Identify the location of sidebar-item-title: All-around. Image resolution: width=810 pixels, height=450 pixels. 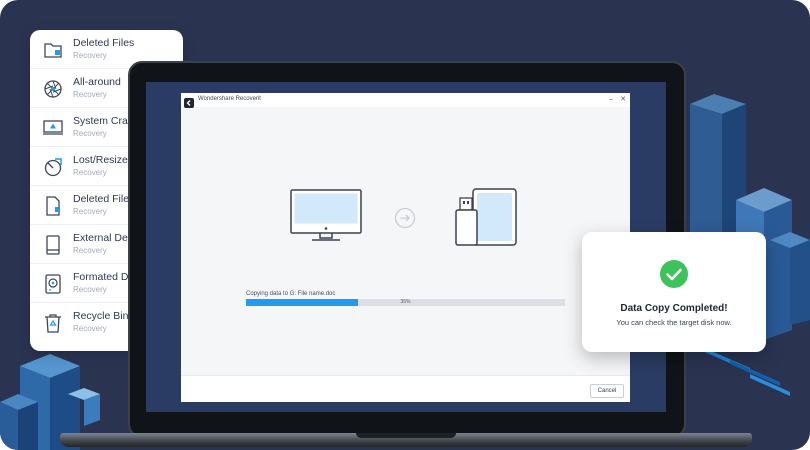
(97, 82).